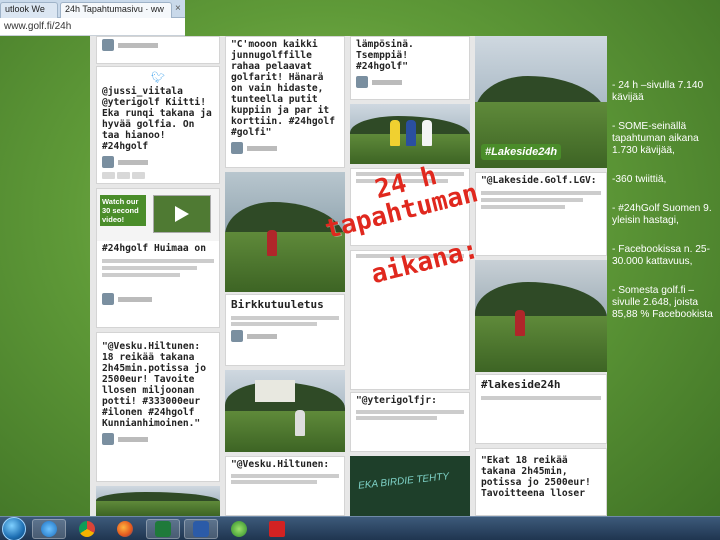 The width and height of the screenshot is (720, 540). I want to click on taskbar, so click(360, 528).